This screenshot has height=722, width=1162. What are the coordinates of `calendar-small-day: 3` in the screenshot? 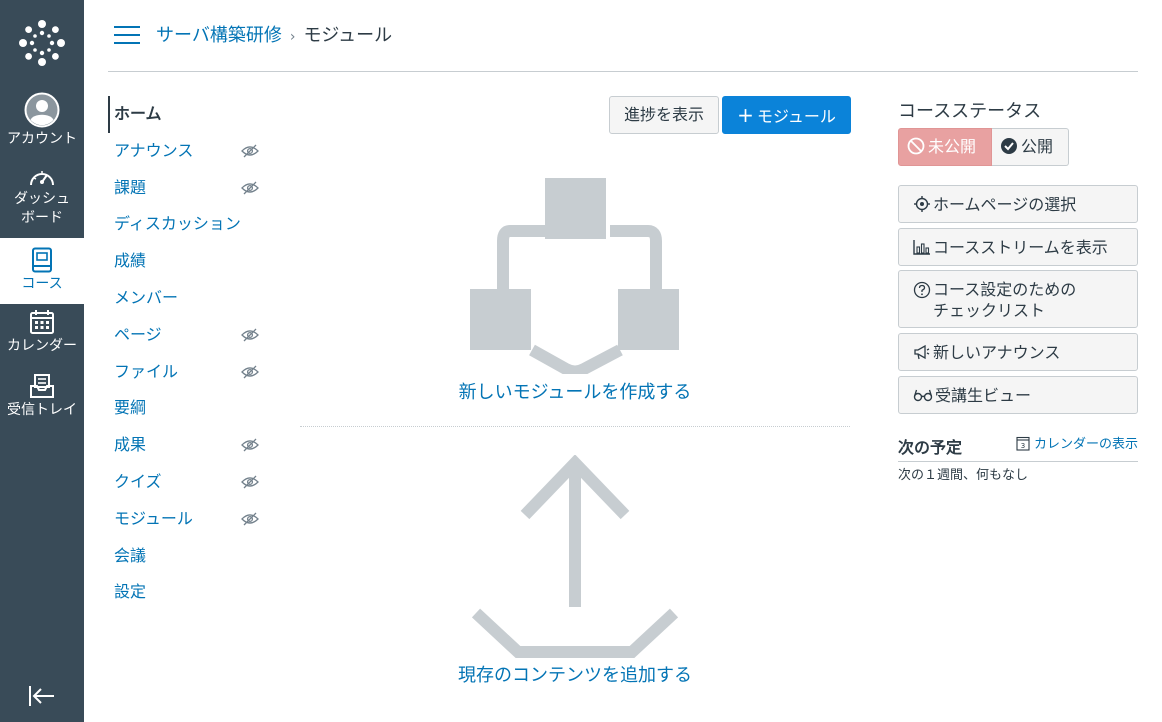 It's located at (1023, 446).